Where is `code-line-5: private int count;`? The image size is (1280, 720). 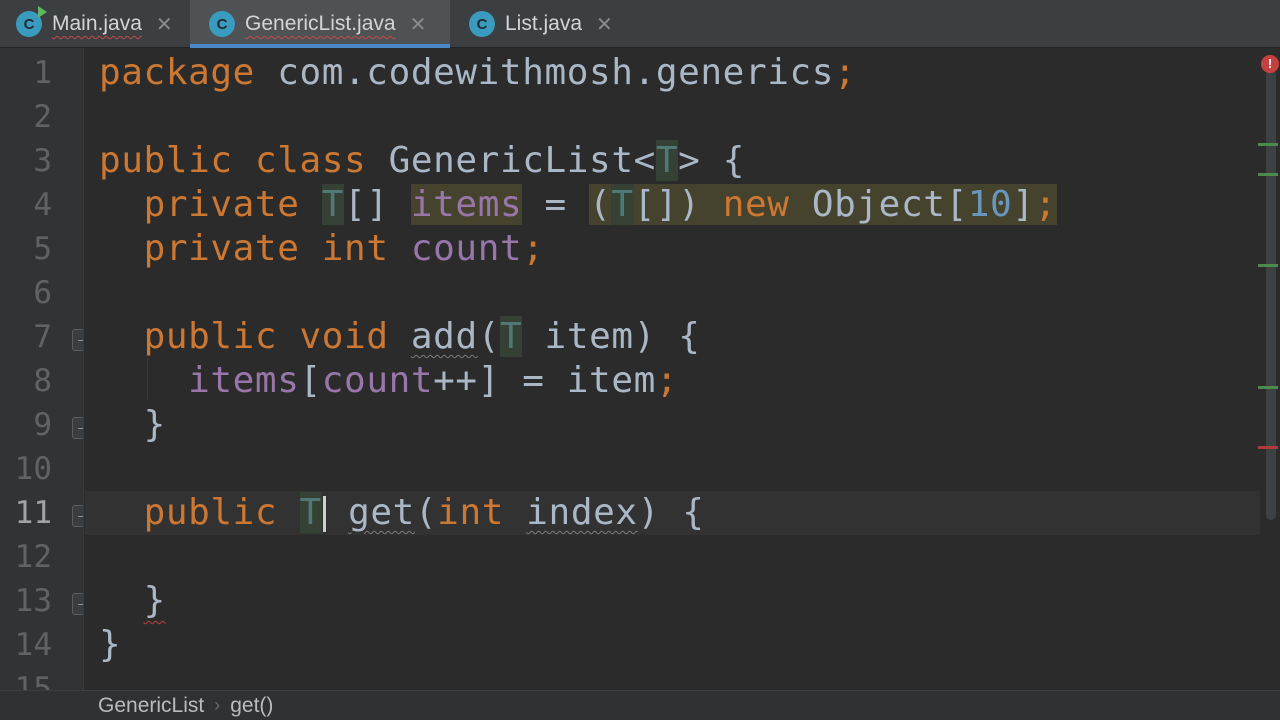 code-line-5: private int count; is located at coordinates (344, 248).